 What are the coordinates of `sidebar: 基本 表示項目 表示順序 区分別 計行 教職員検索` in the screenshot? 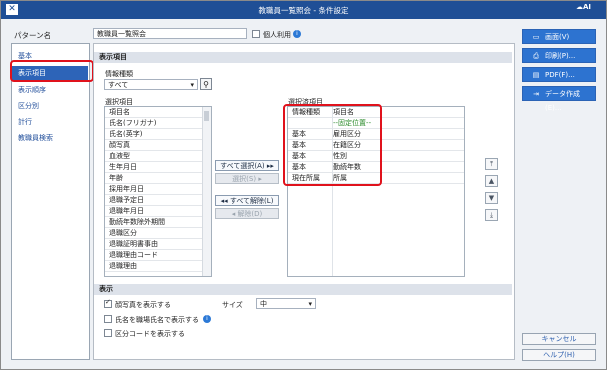 It's located at (50, 201).